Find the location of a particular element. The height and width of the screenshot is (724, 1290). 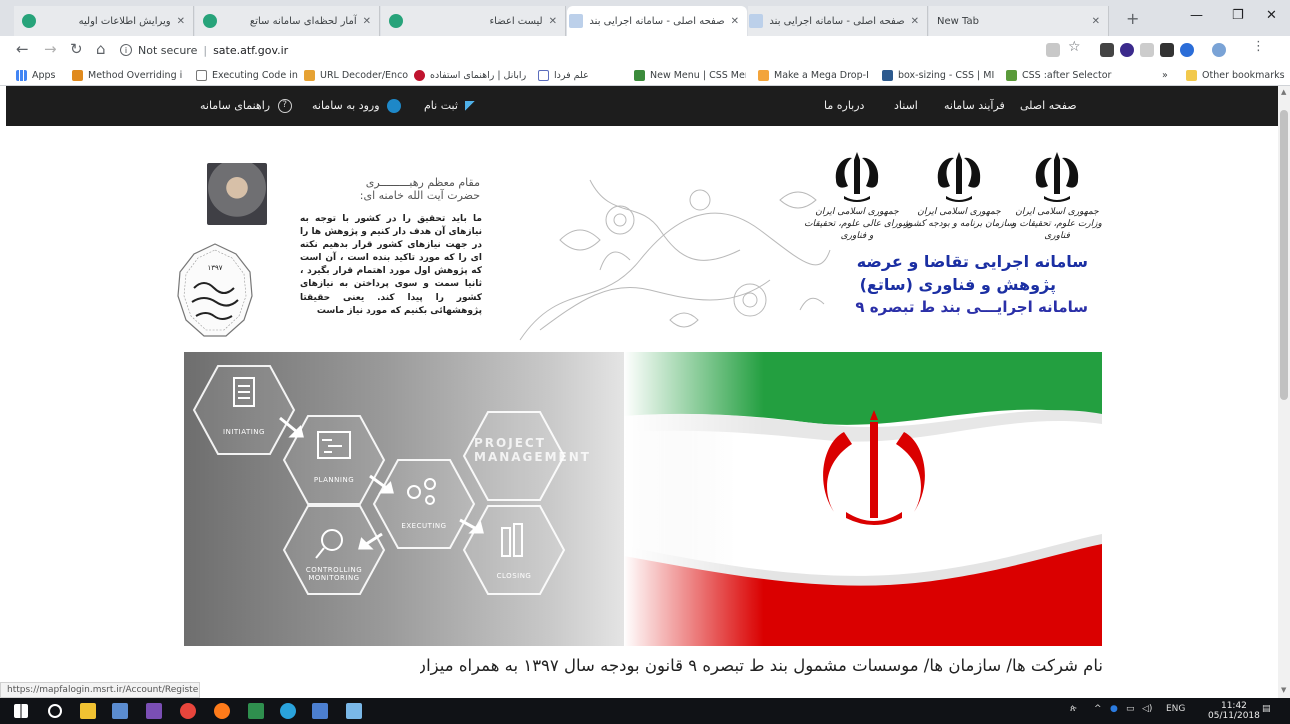

login-link: ورود به سامانه is located at coordinates (357, 106).